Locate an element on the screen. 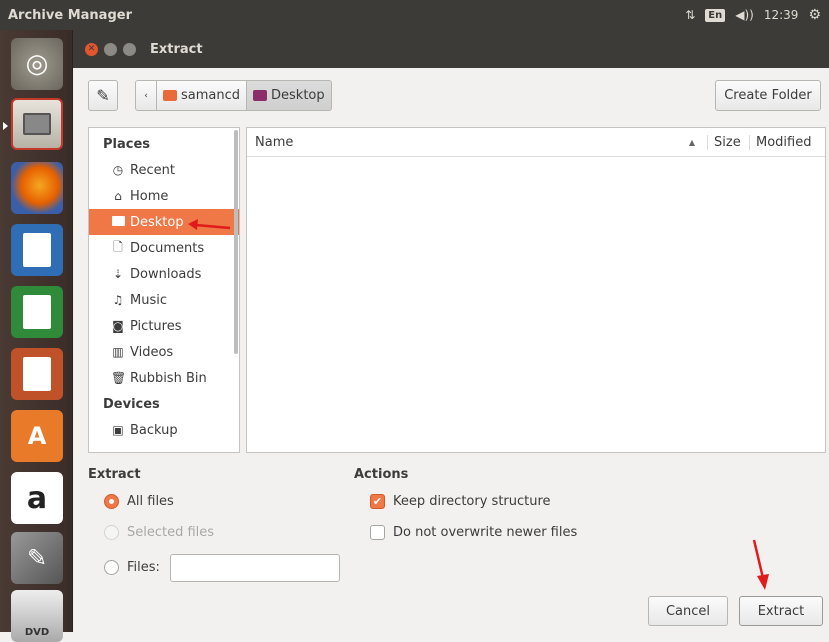  sidebar-item-pictures: ◙ Pictures is located at coordinates (164, 326).